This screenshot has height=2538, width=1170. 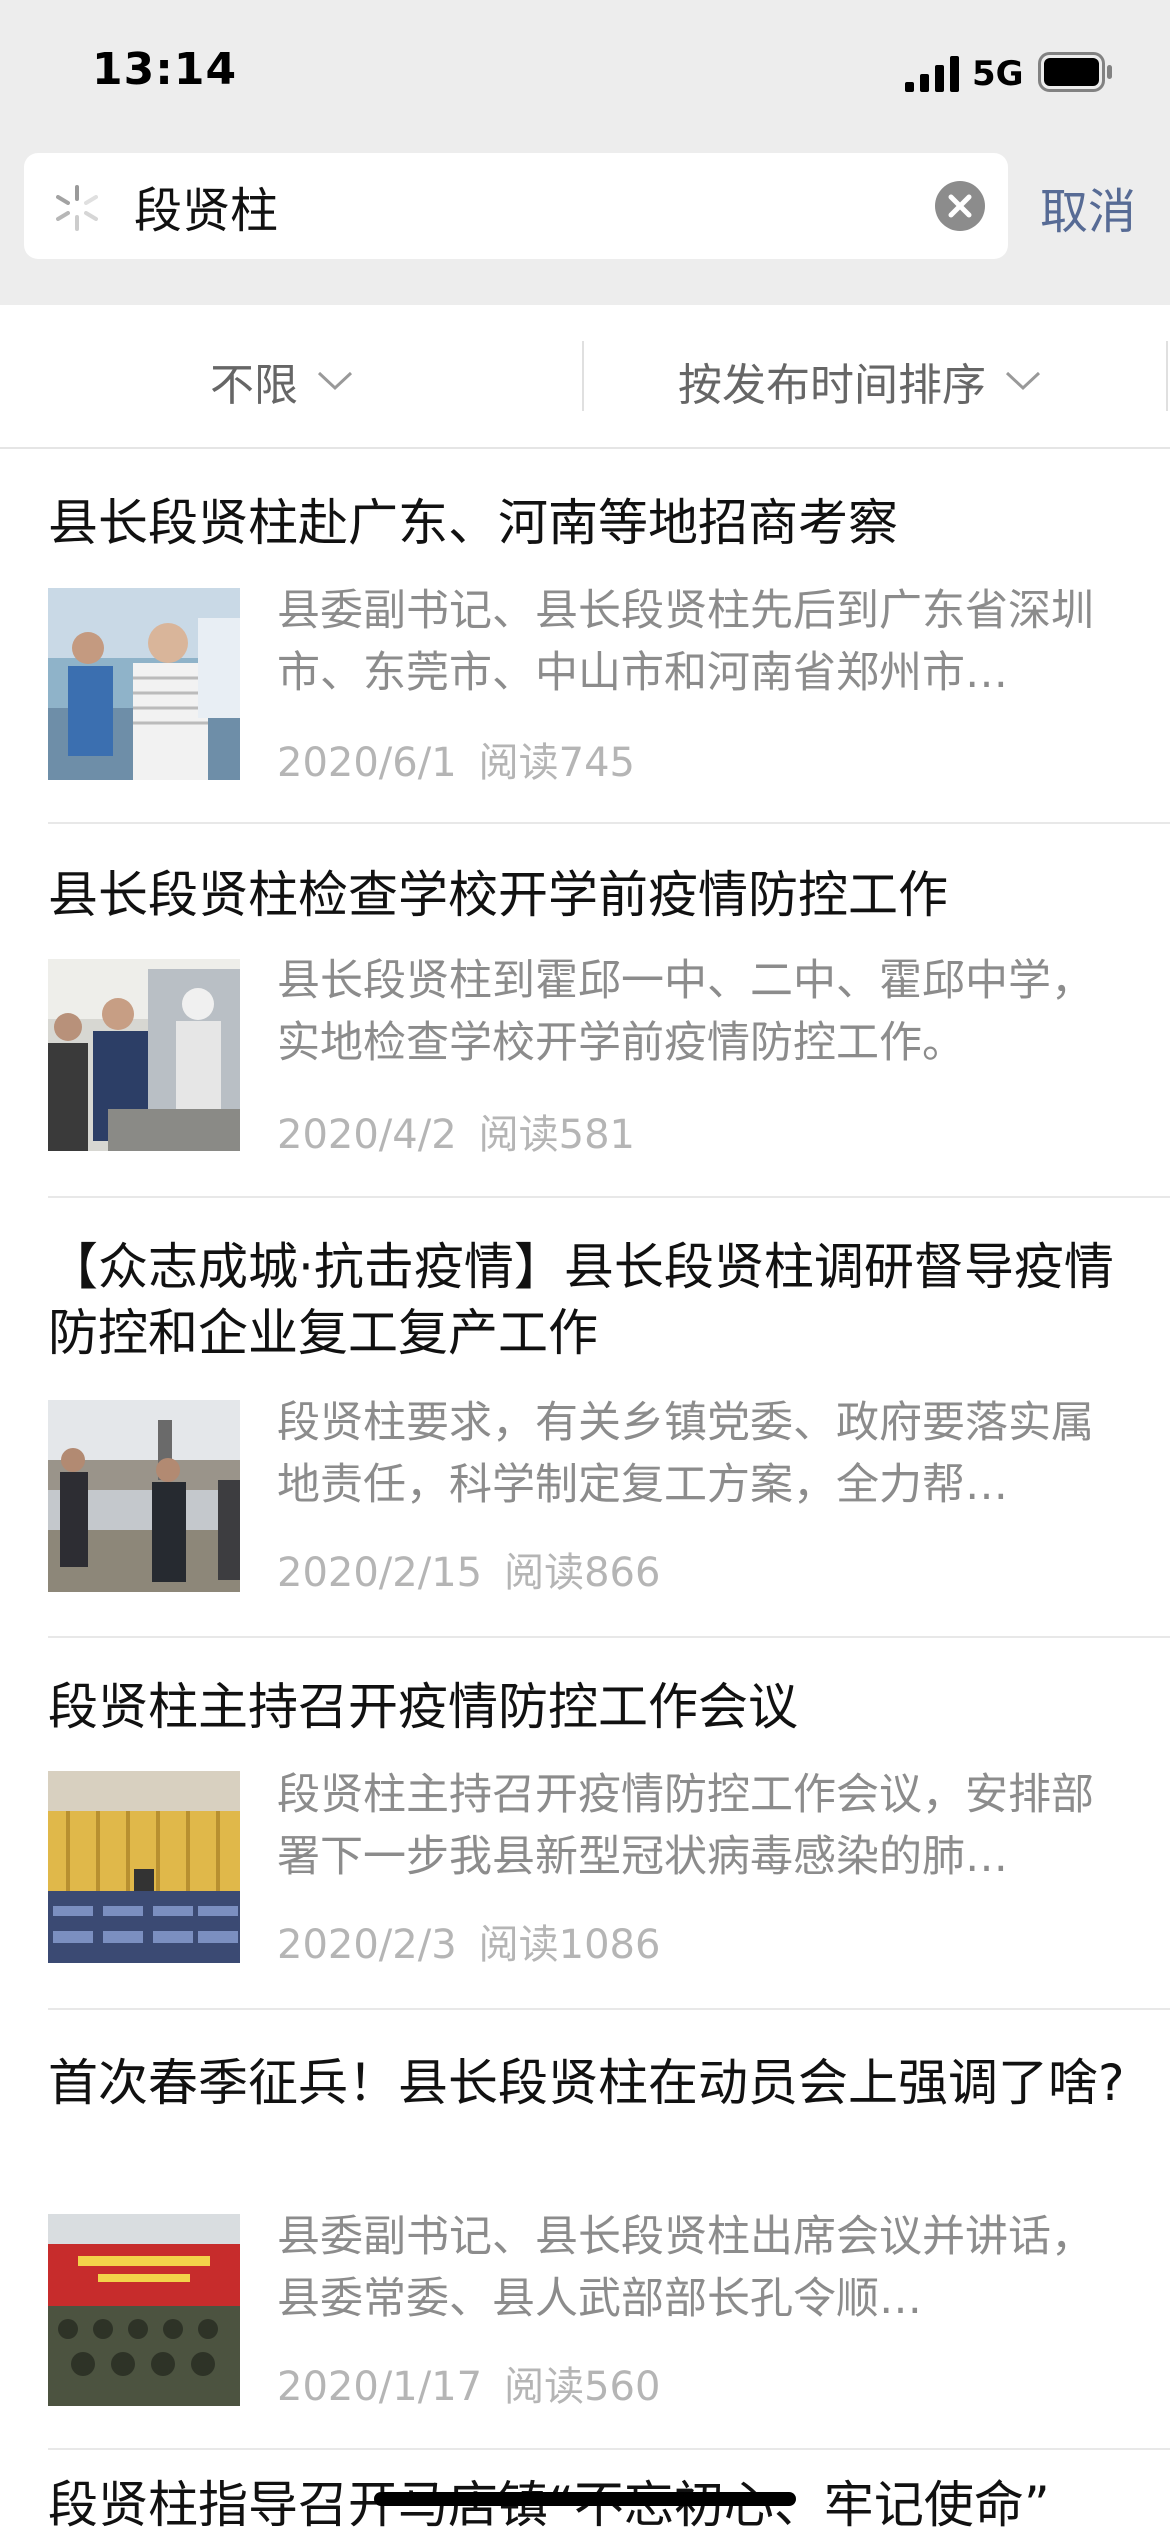 What do you see at coordinates (585, 152) in the screenshot?
I see `search-header: 13:14 5G 段贤柱 取消` at bounding box center [585, 152].